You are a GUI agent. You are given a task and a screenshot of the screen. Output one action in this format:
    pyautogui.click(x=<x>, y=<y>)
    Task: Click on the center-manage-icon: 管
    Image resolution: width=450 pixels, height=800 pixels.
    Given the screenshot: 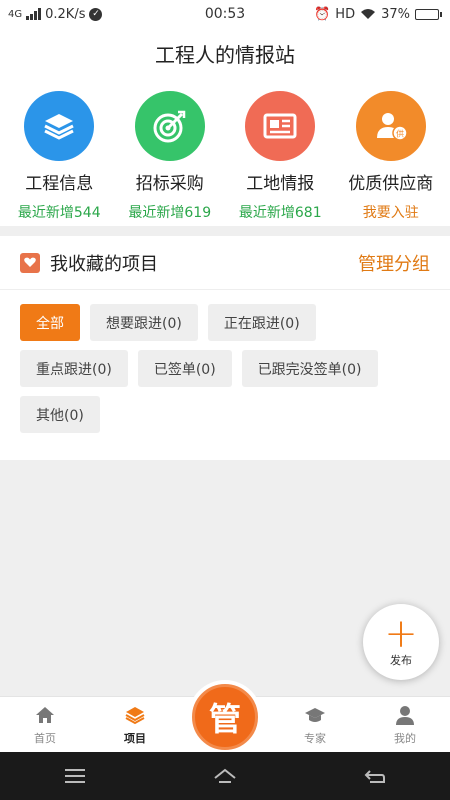 What is the action you would take?
    pyautogui.click(x=225, y=717)
    